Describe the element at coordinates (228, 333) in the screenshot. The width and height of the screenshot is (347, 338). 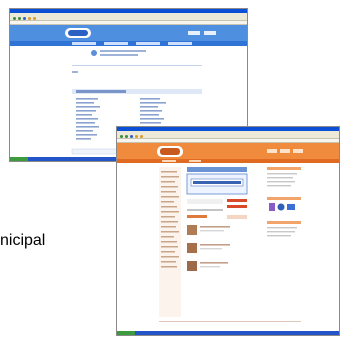
I see `front-xp-taskbar` at that location.